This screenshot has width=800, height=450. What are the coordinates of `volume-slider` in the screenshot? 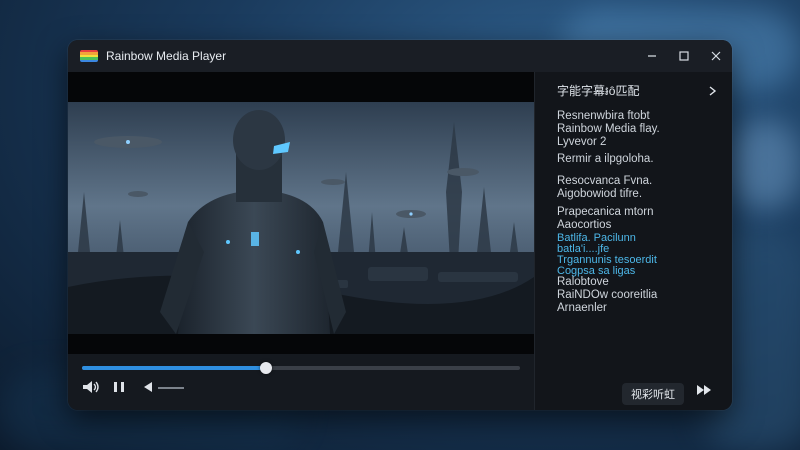 It's located at (171, 388).